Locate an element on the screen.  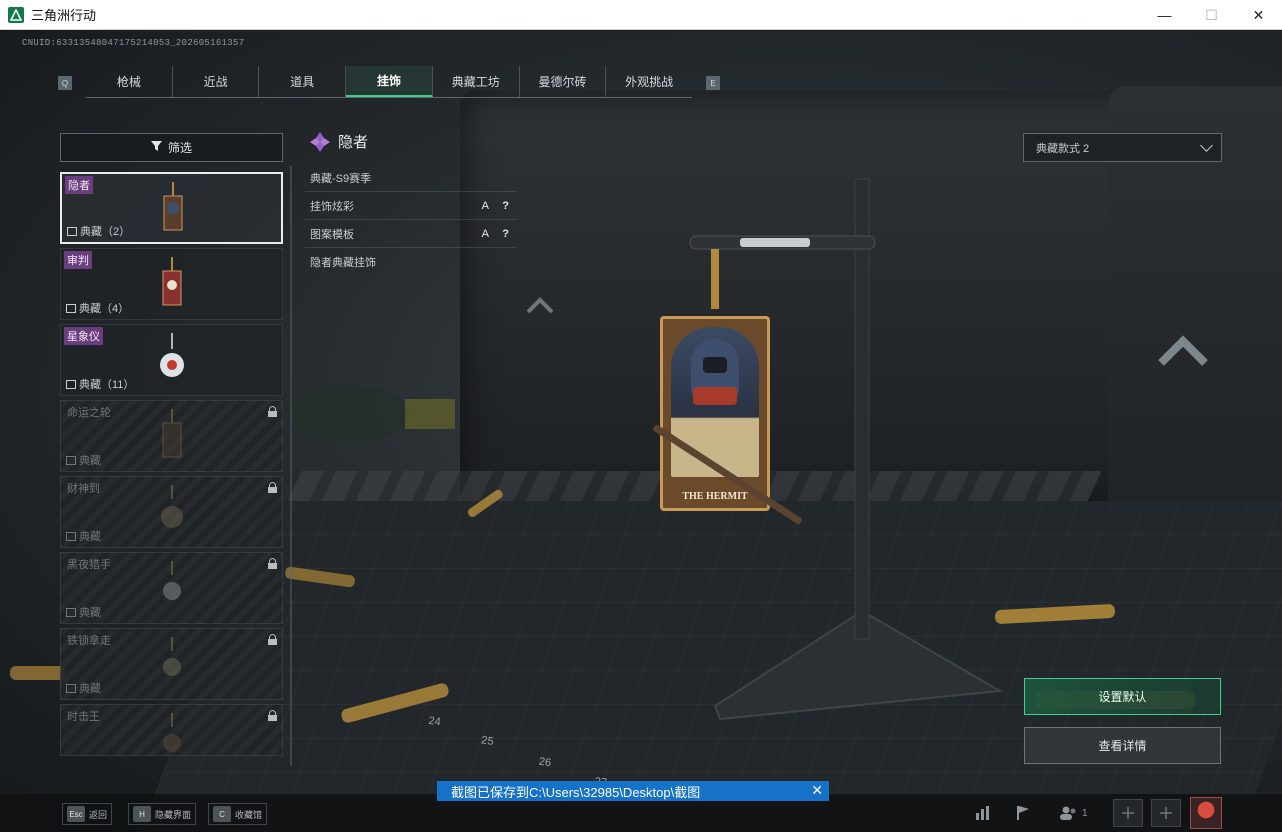
key-cap: C is located at coordinates (222, 814).